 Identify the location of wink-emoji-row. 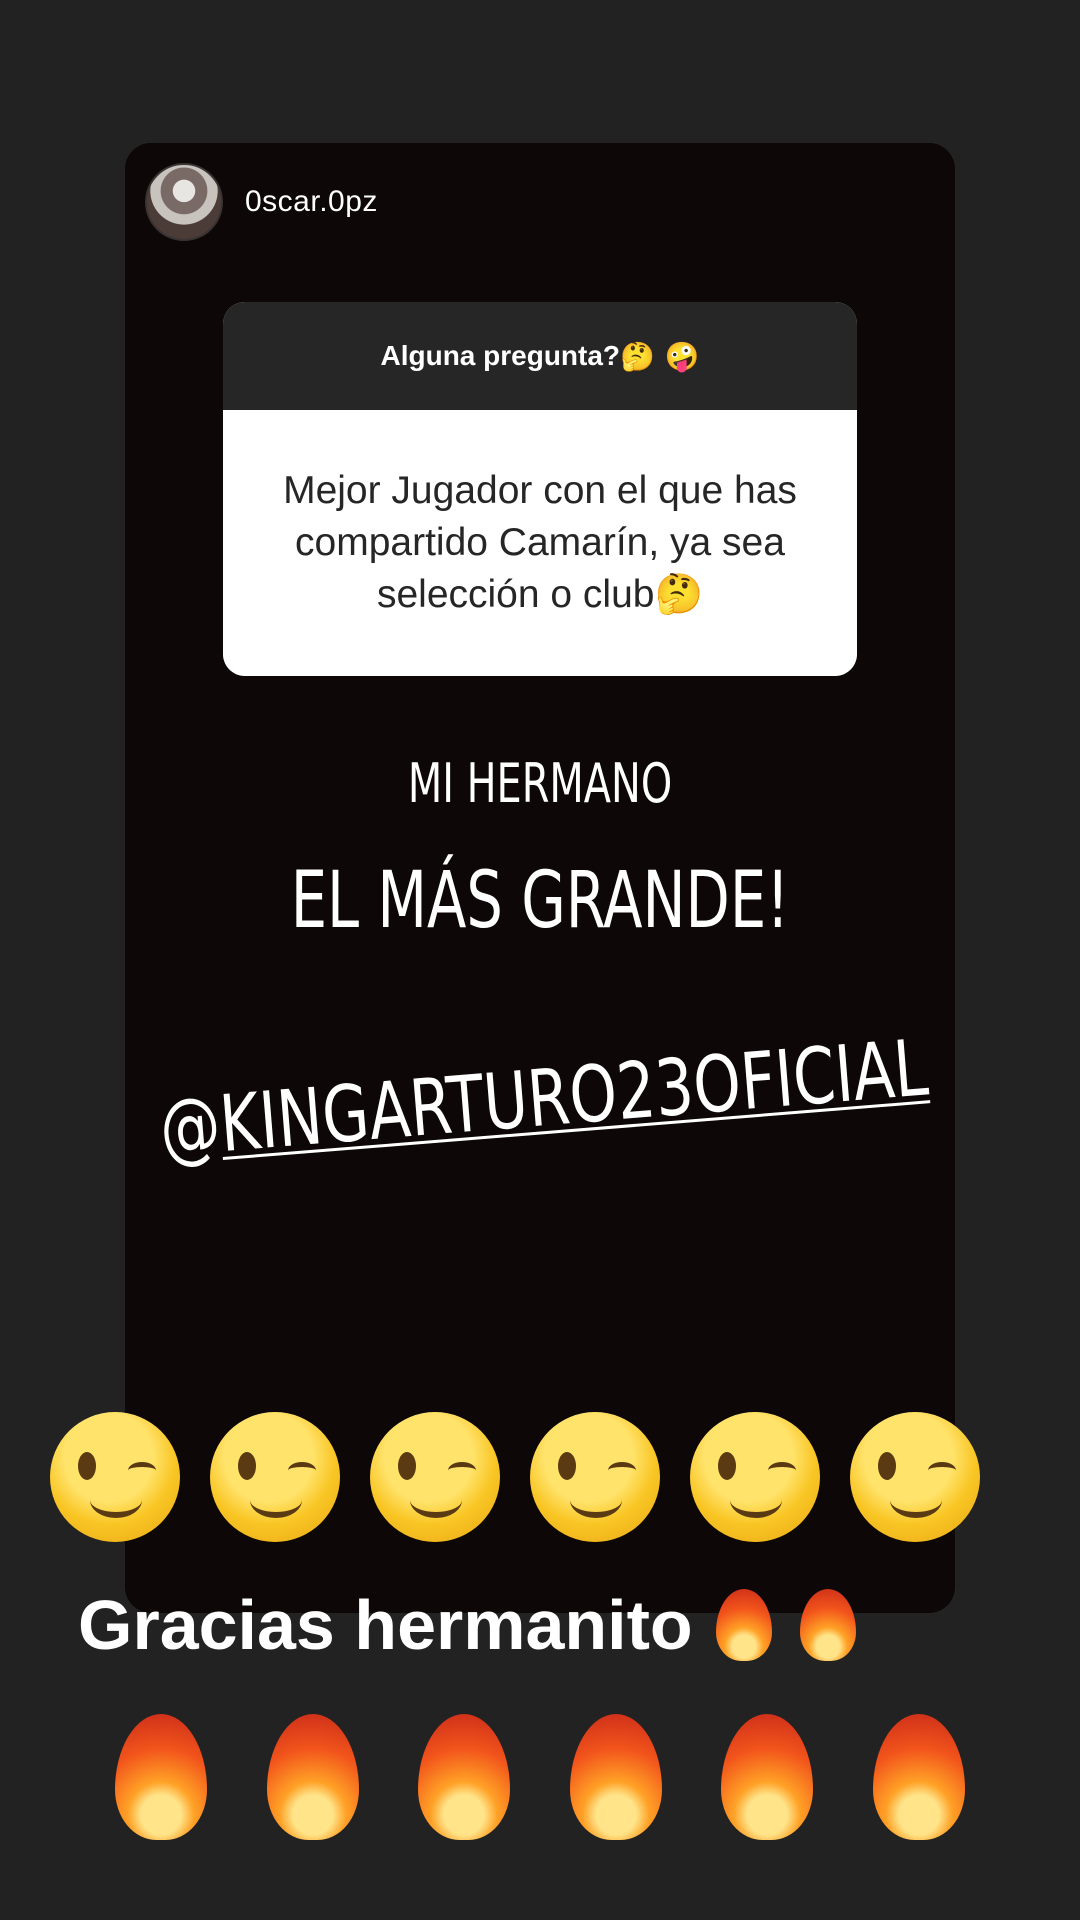
(515, 1477).